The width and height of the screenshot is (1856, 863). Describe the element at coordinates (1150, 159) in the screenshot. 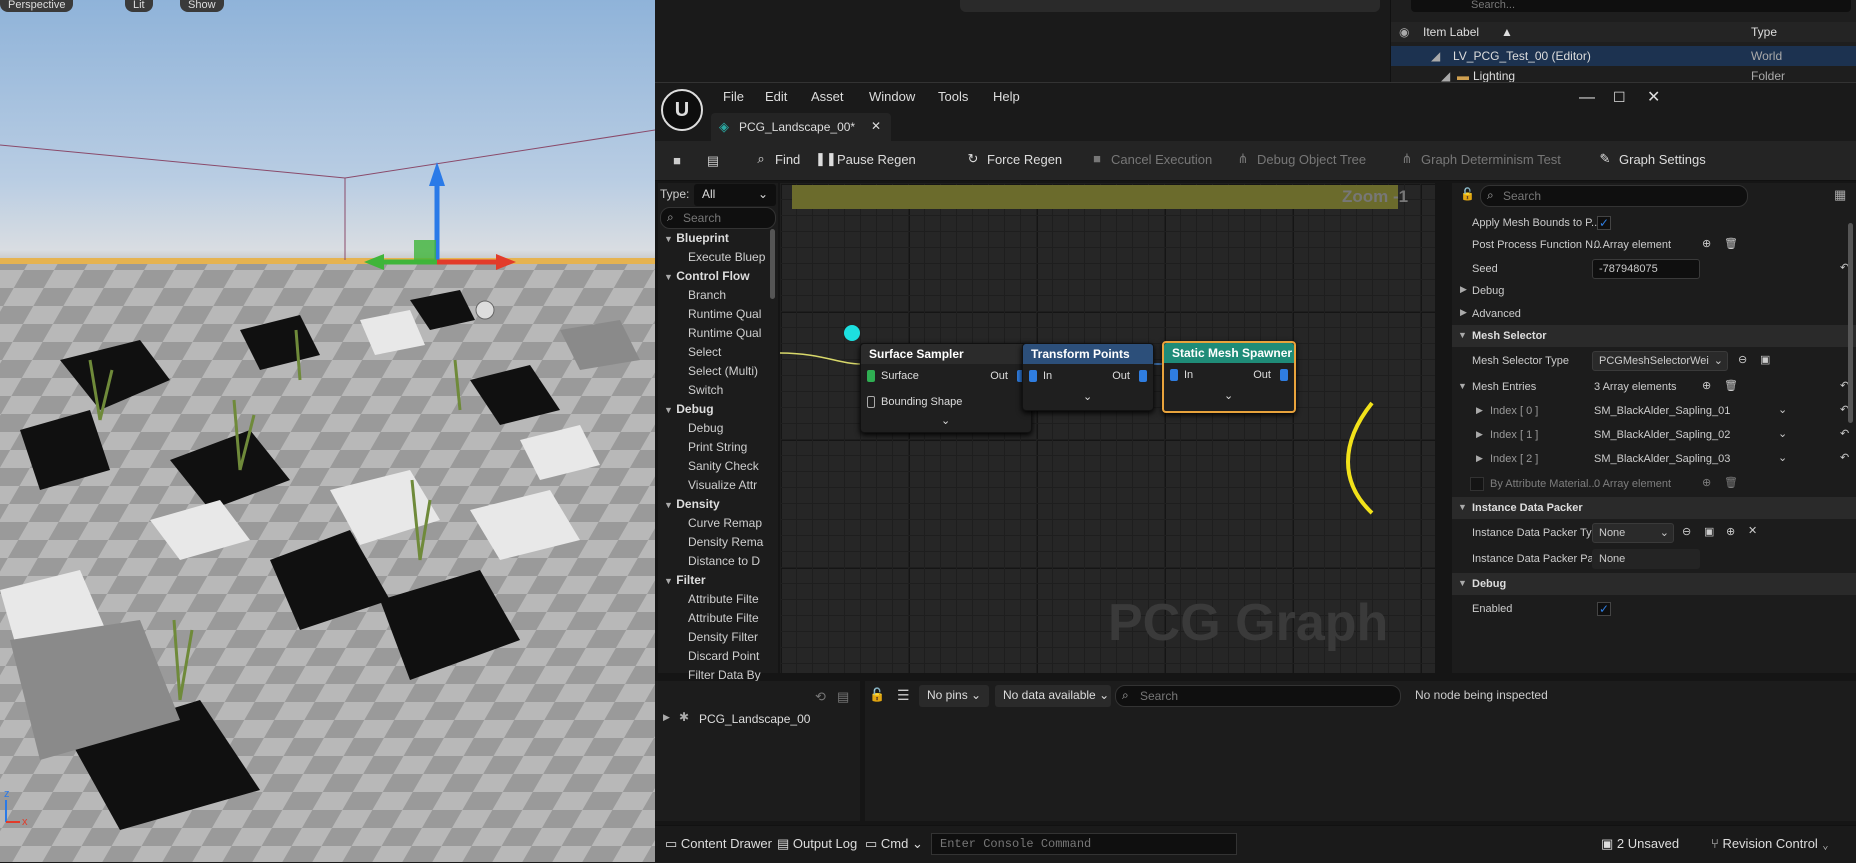

I see `cancel-execution-button: ■ Cancel Execution` at that location.